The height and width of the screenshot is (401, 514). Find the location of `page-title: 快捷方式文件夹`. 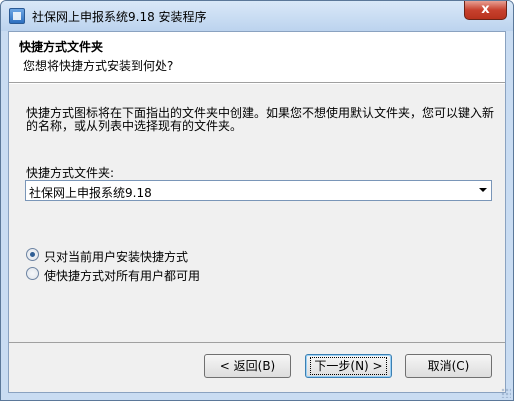

page-title: 快捷方式文件夹 is located at coordinates (61, 47).